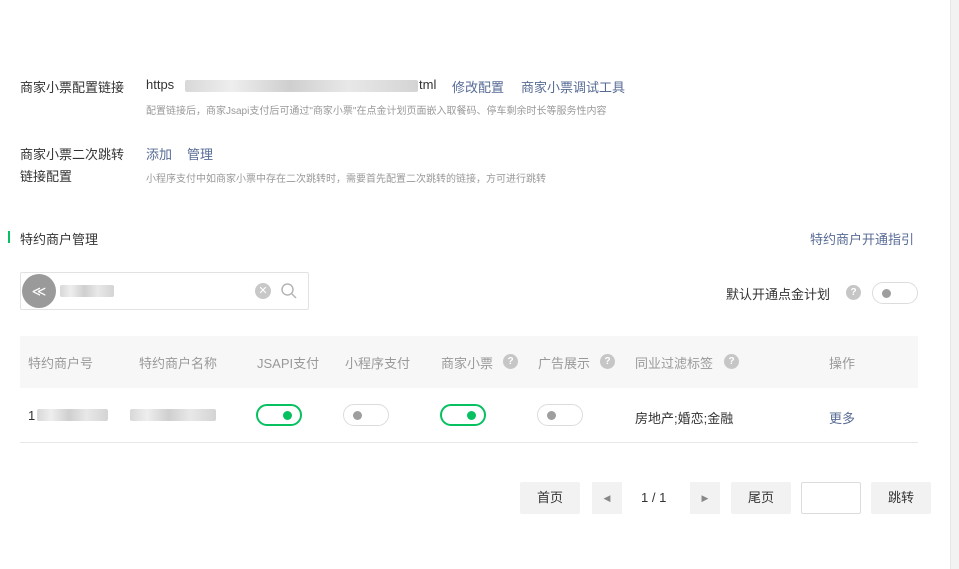  What do you see at coordinates (467, 363) in the screenshot?
I see `th-receipt: 商家小票` at bounding box center [467, 363].